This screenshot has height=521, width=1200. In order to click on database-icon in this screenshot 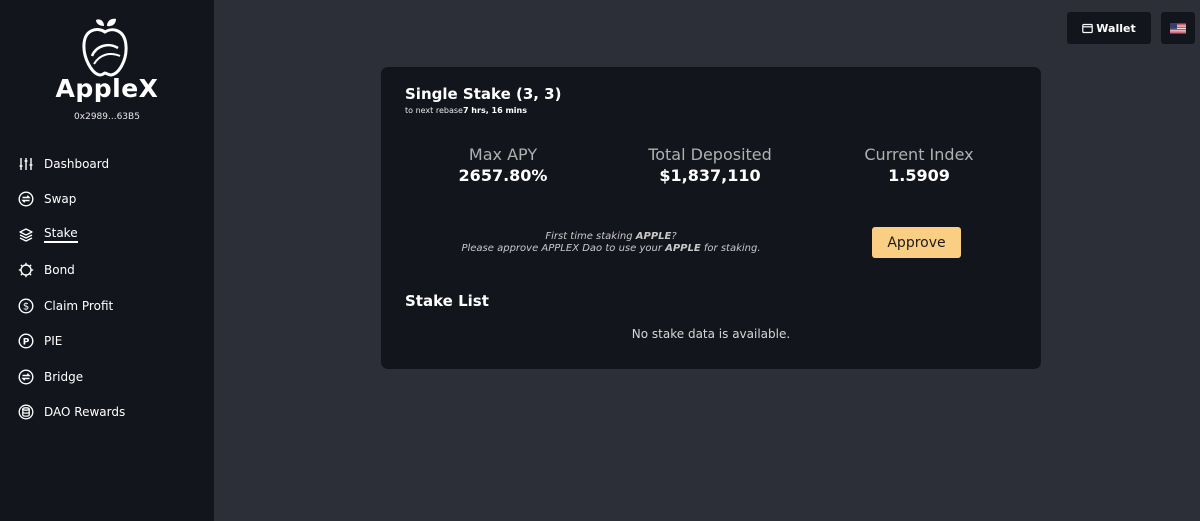, I will do `click(26, 412)`.